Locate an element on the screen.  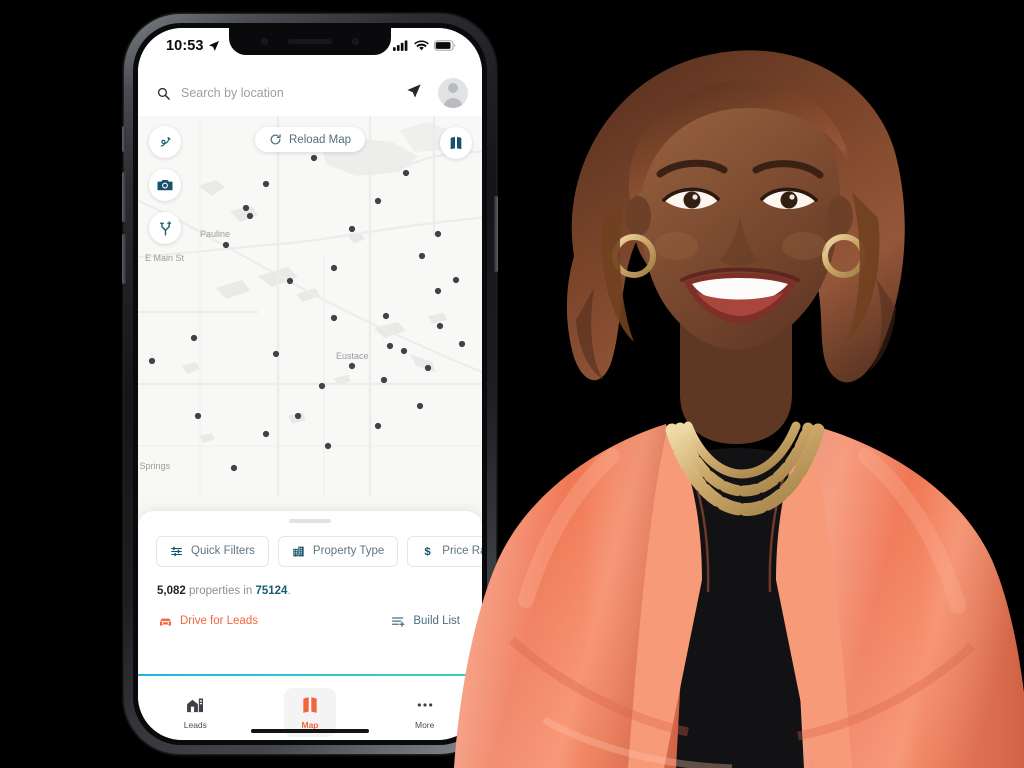
wifi-icon is located at coordinates (421, 45).